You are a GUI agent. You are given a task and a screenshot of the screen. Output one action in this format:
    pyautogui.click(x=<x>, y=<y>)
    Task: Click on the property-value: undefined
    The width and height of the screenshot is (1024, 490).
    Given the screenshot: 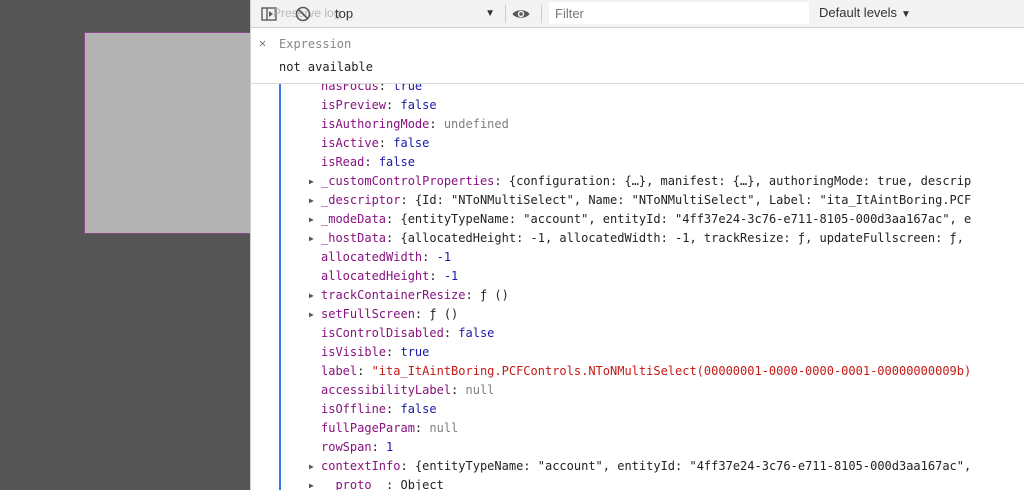 What is the action you would take?
    pyautogui.click(x=476, y=124)
    